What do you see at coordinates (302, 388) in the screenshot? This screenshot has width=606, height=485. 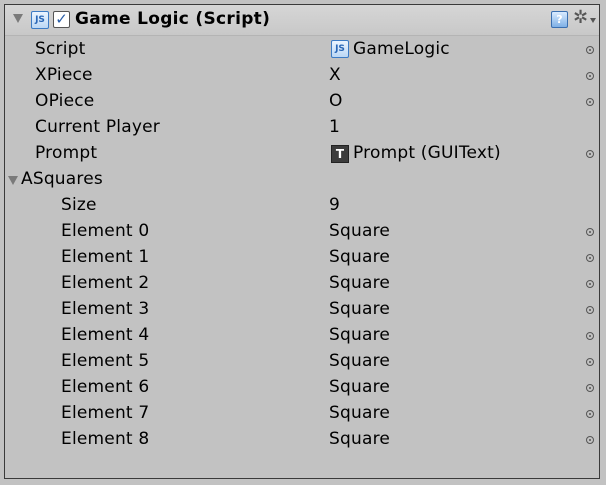 I see `array-element-row: Element 6 Square` at bounding box center [302, 388].